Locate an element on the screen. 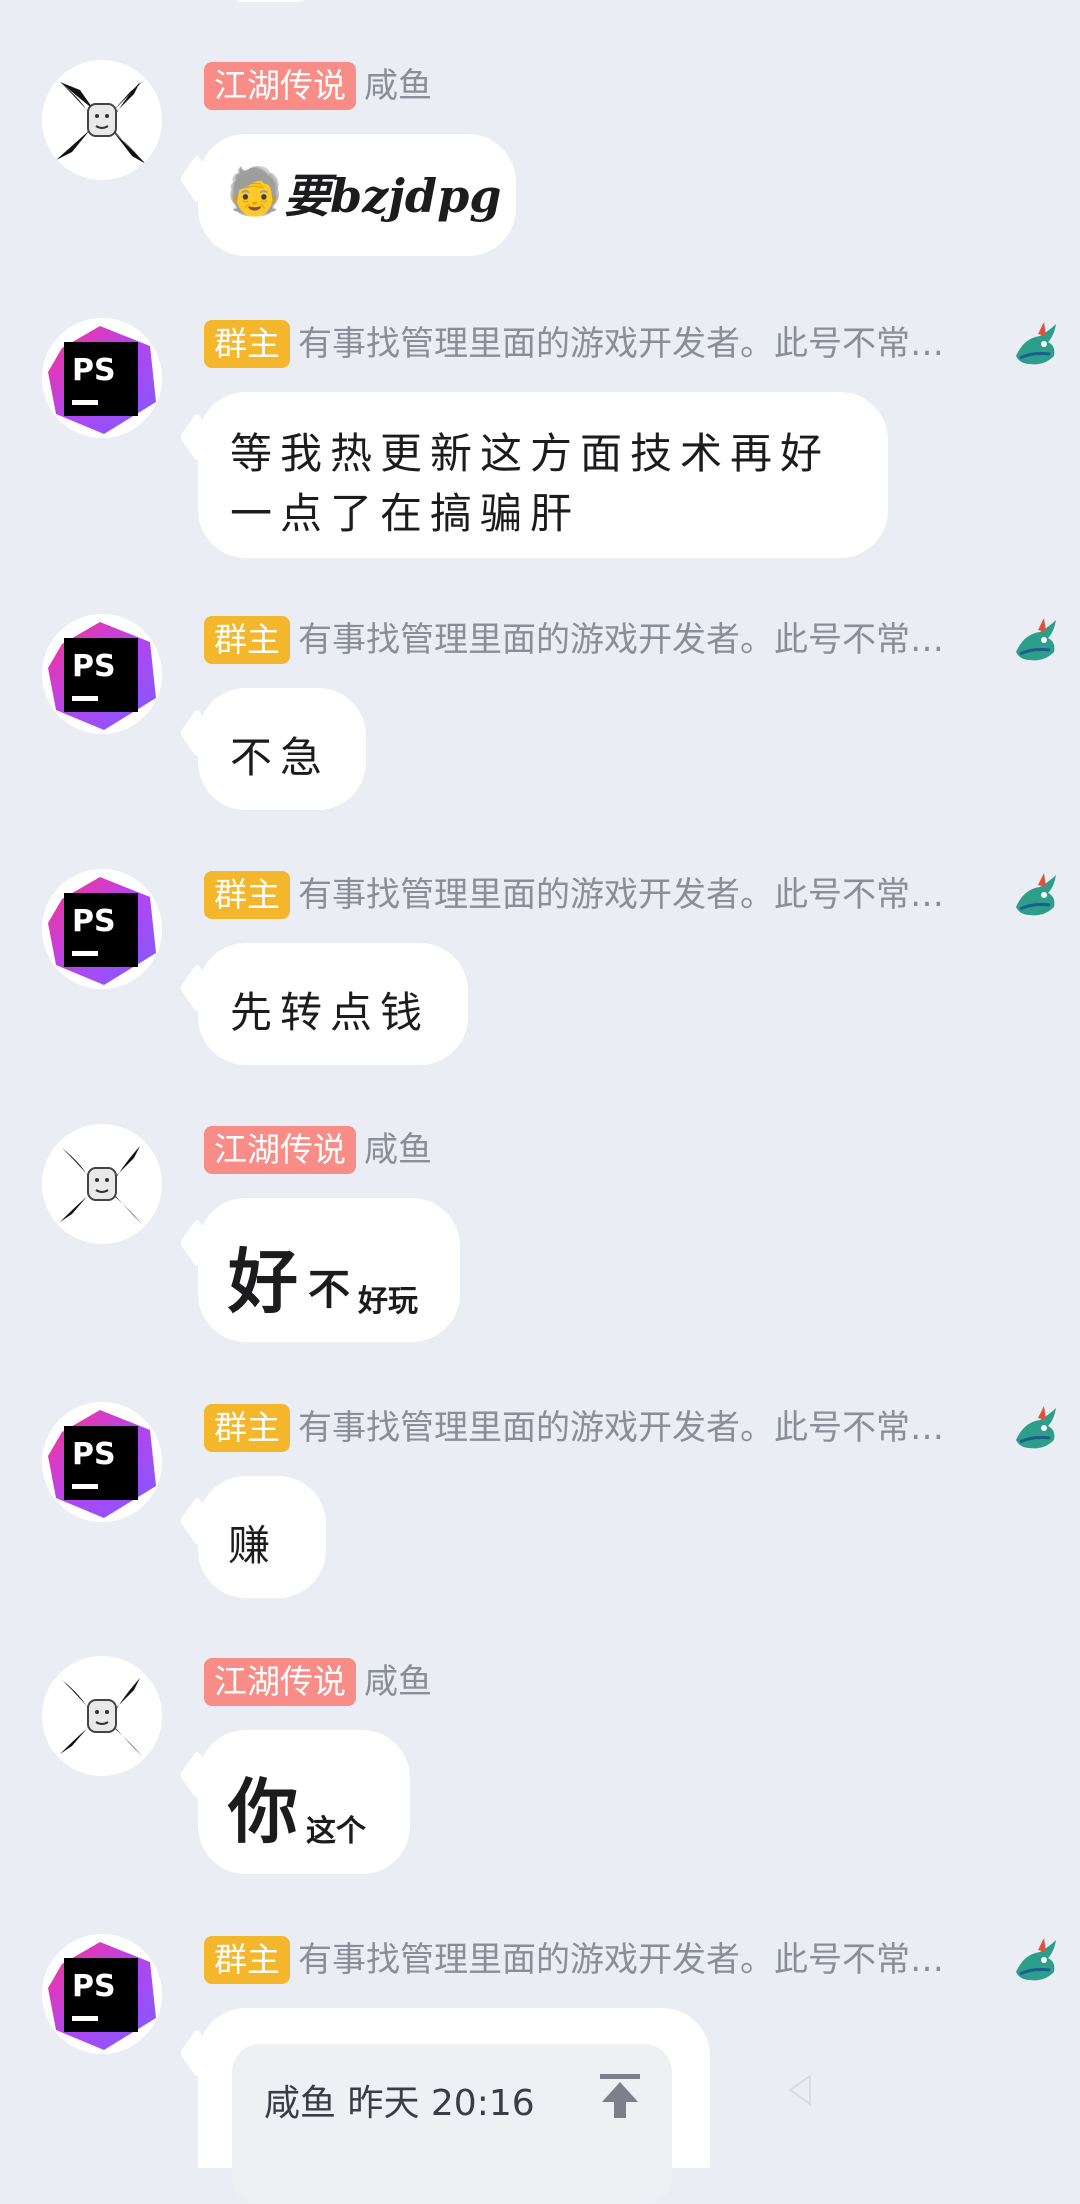 This screenshot has width=1080, height=2204. message-bubble: 不急 is located at coordinates (282, 749).